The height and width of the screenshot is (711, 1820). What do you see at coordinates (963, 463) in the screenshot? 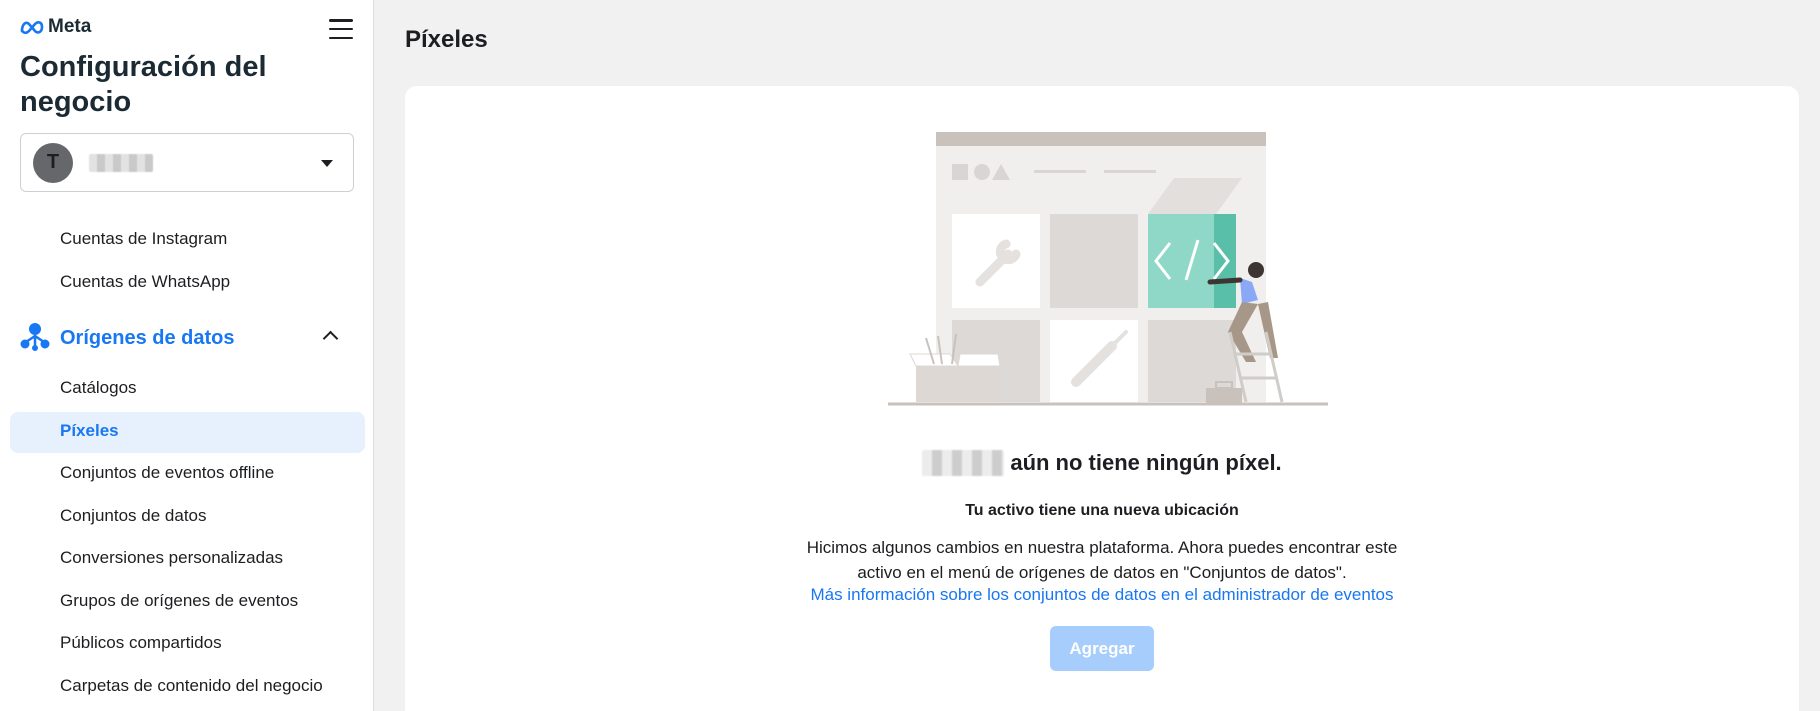
I see `blurred-business-name` at bounding box center [963, 463].